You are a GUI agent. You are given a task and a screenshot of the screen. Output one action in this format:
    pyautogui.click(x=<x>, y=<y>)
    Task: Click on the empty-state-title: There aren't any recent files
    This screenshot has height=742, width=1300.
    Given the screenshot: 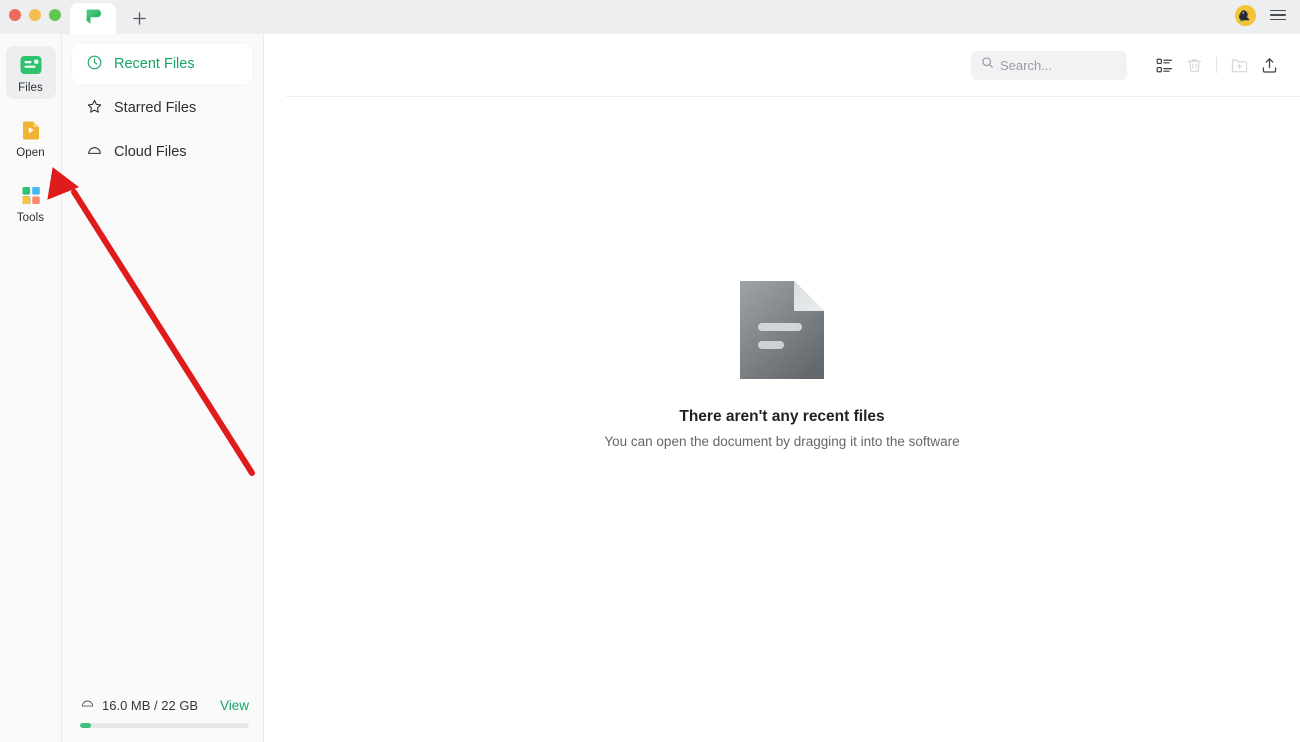 What is the action you would take?
    pyautogui.click(x=782, y=416)
    